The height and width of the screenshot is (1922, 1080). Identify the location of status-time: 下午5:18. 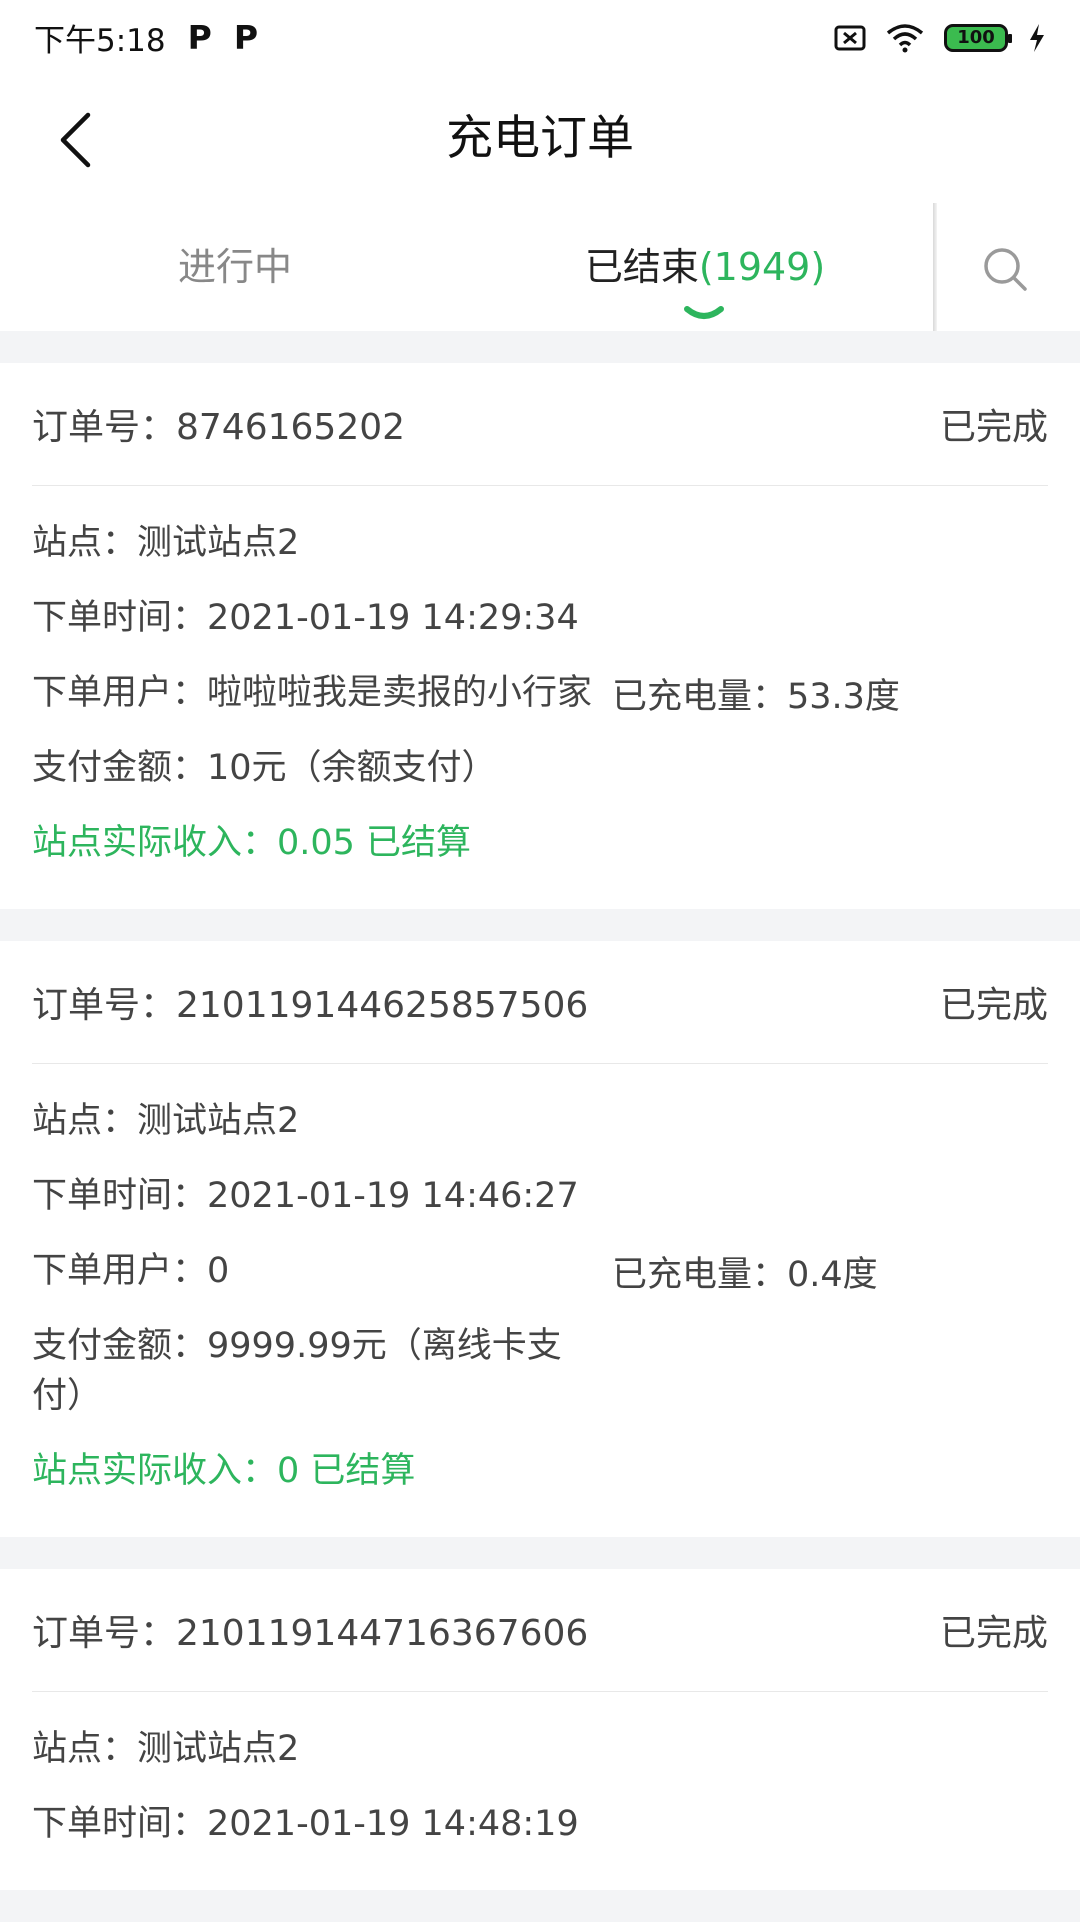
(100, 41).